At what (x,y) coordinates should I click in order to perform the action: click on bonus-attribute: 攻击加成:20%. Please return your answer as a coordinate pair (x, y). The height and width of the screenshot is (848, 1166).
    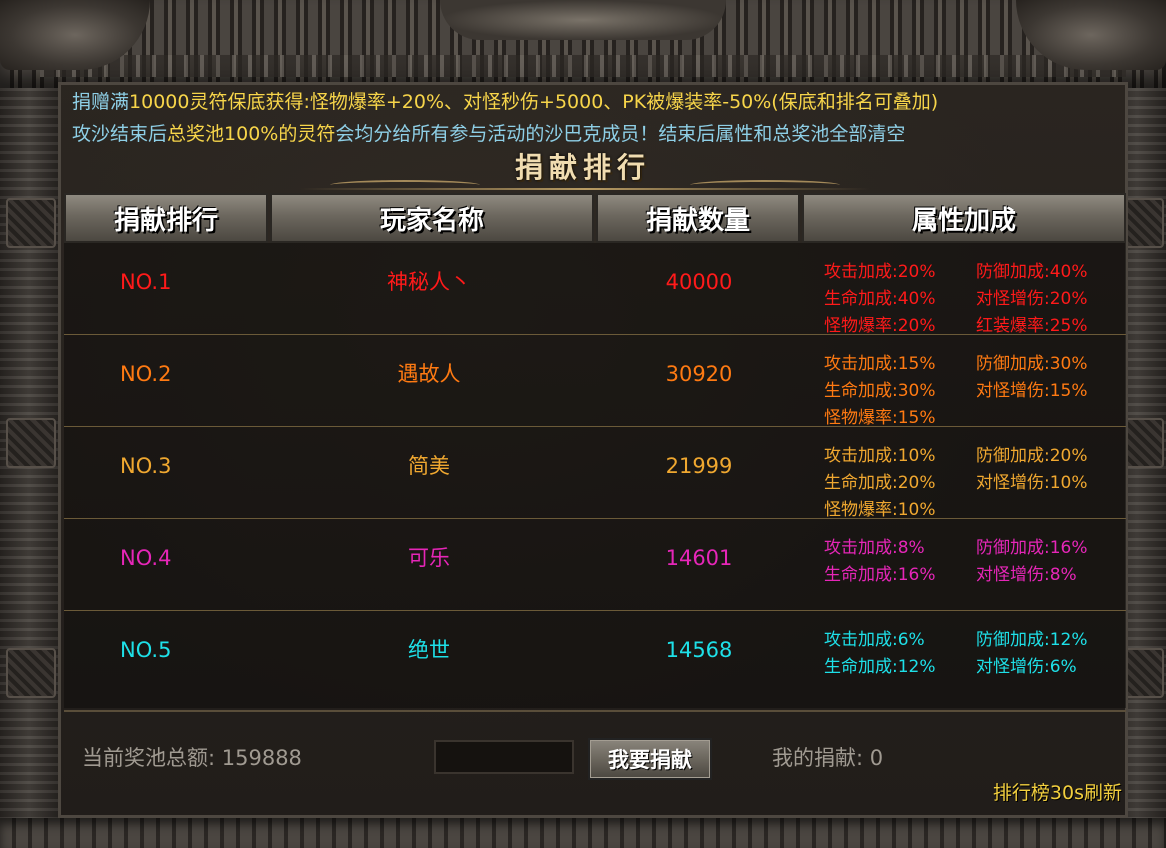
    Looking at the image, I should click on (880, 272).